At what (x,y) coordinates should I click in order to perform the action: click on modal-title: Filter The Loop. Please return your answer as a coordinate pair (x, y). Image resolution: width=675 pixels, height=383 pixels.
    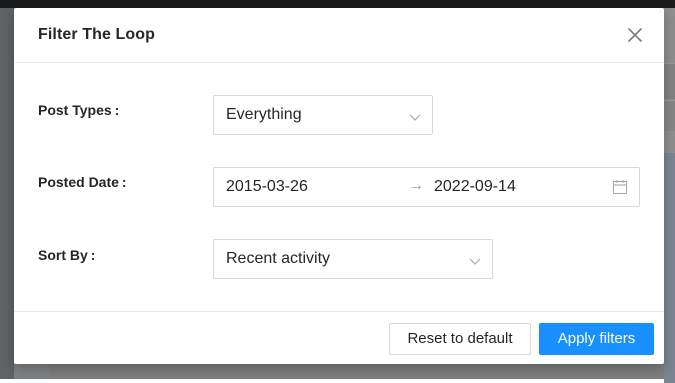
    Looking at the image, I should click on (97, 34).